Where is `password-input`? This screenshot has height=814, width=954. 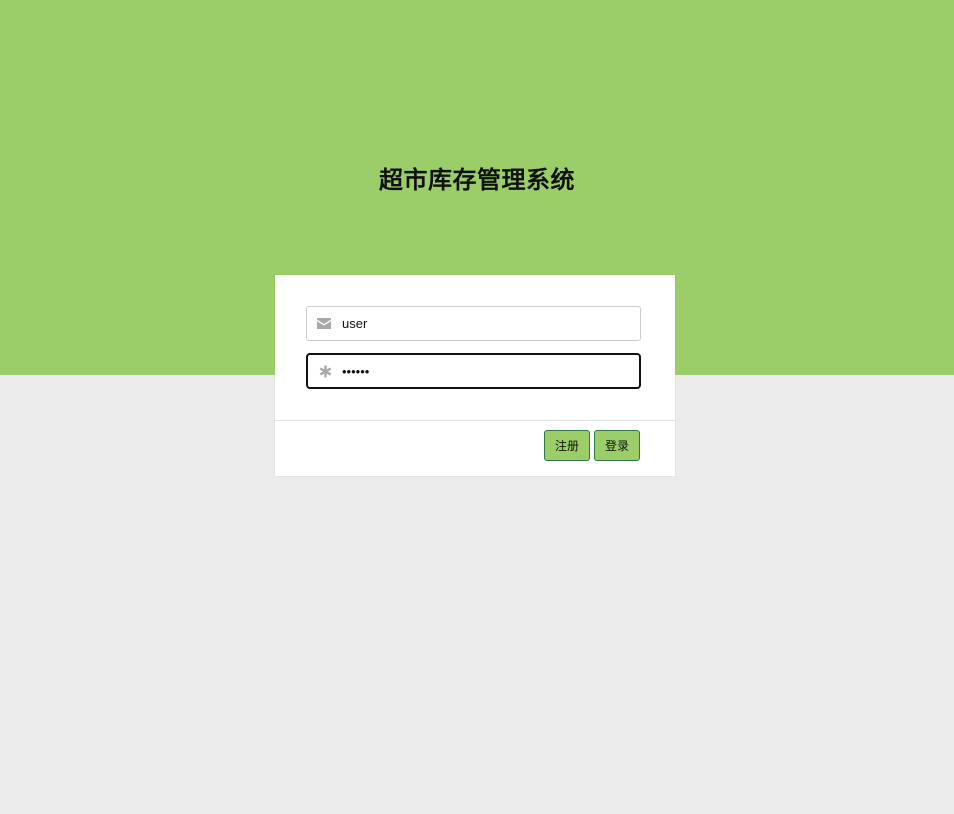
password-input is located at coordinates (487, 371).